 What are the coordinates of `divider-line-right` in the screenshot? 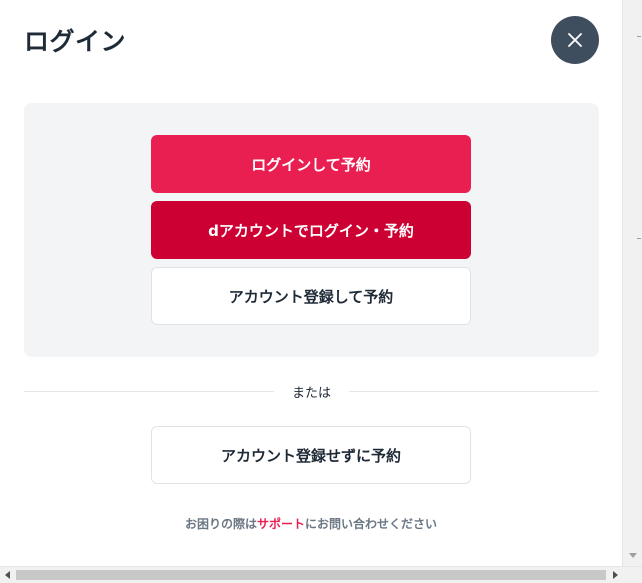 It's located at (474, 391).